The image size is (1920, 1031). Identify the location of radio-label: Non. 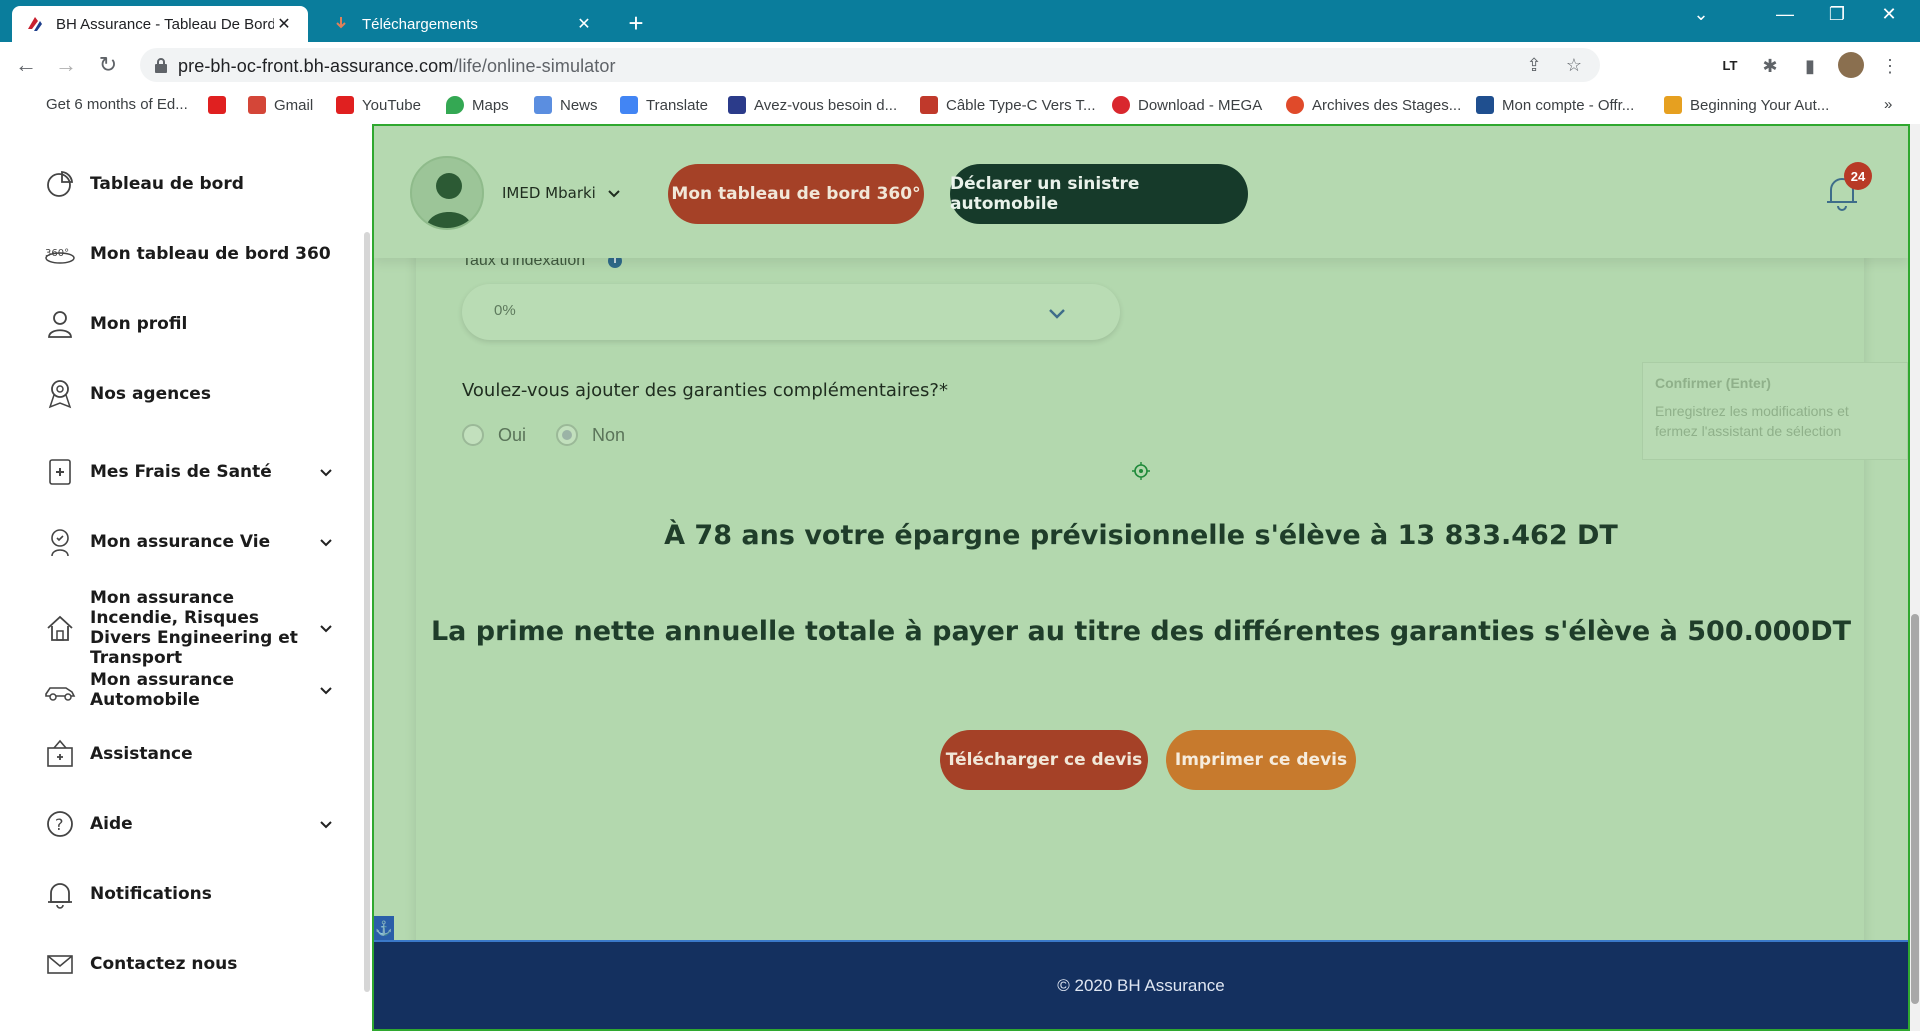
(609, 434).